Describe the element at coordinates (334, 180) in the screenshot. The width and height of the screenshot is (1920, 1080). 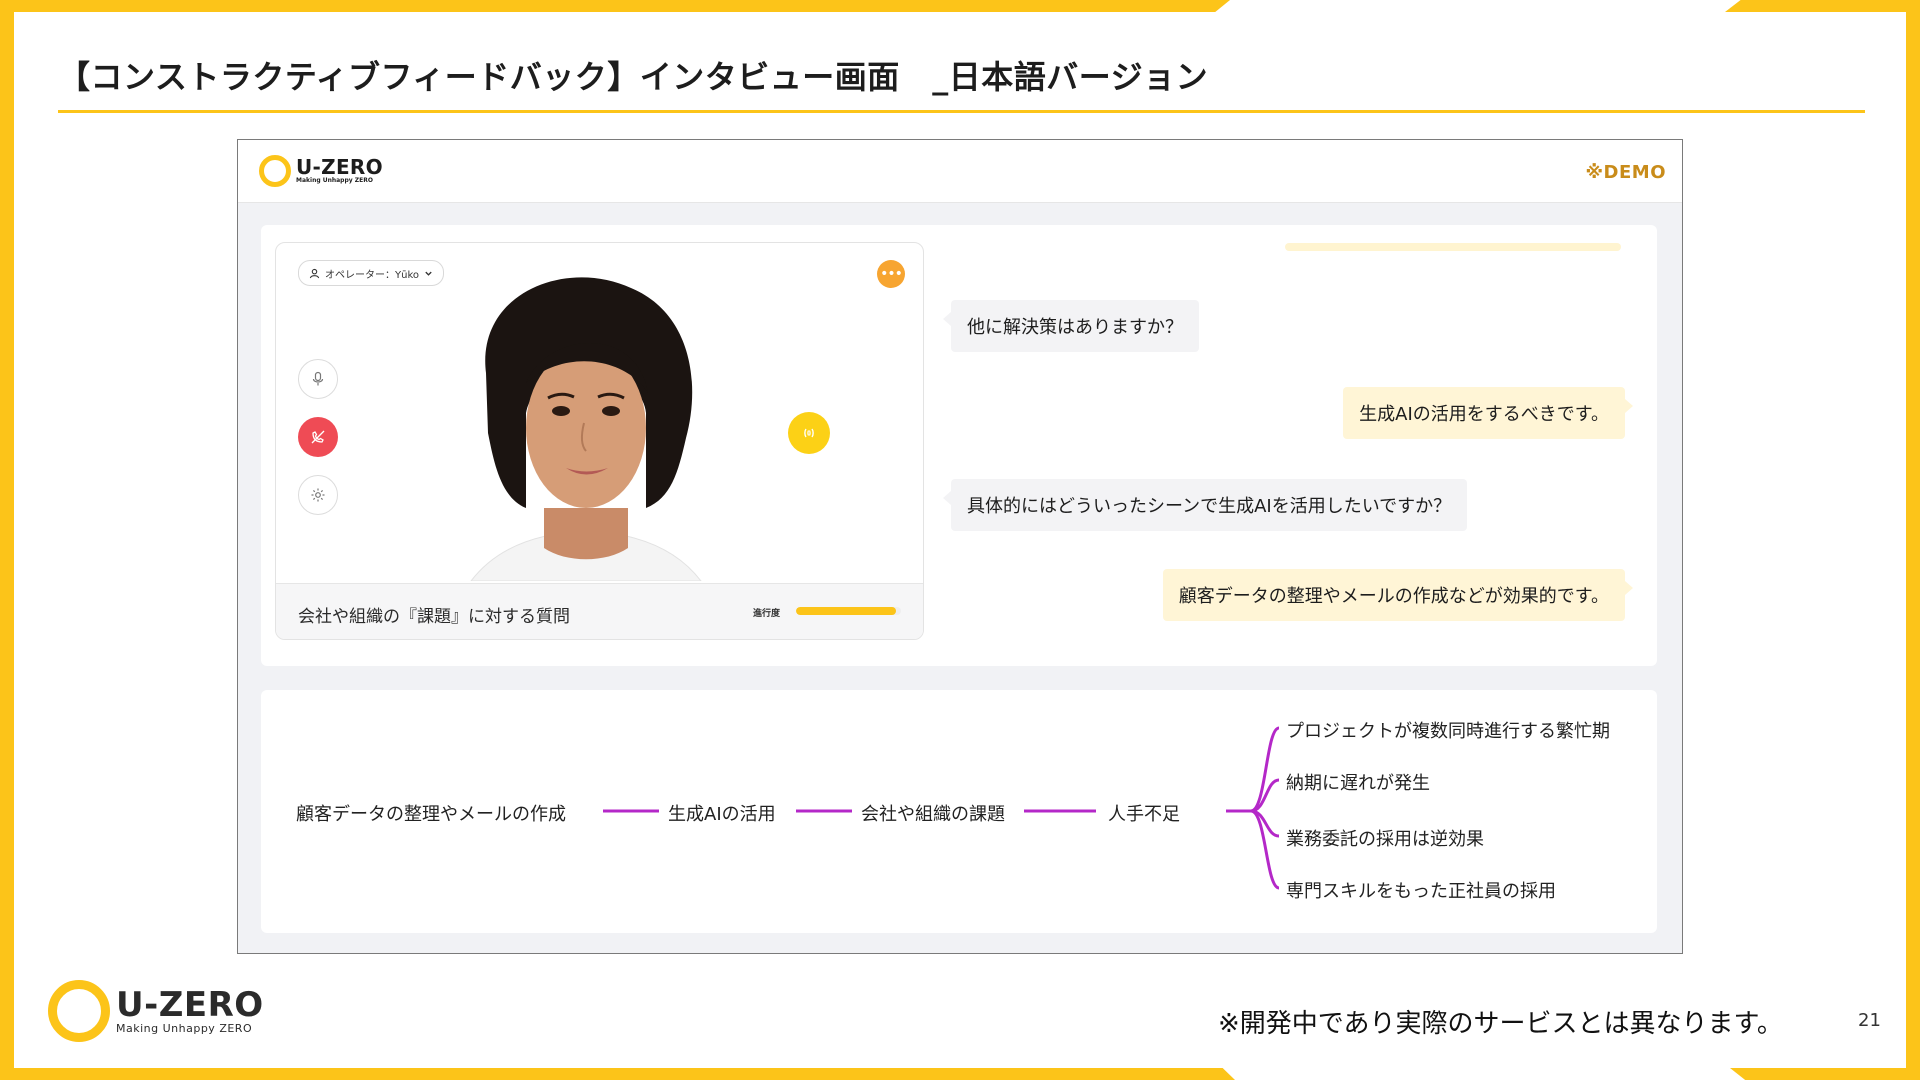
I see `app-logo-tagline: Making Unhappy ZERO` at that location.